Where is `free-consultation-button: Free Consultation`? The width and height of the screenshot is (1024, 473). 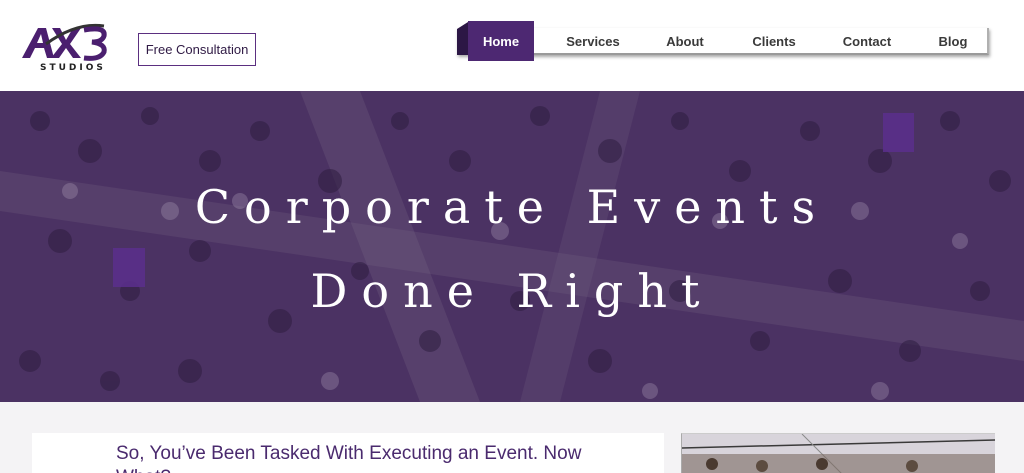 free-consultation-button: Free Consultation is located at coordinates (197, 49).